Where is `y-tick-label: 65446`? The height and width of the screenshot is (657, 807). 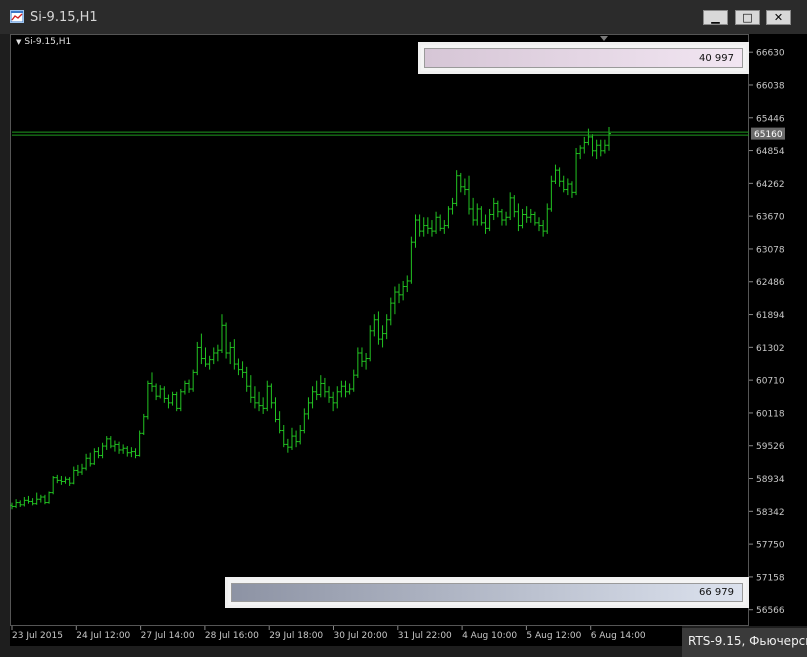 y-tick-label: 65446 is located at coordinates (770, 119).